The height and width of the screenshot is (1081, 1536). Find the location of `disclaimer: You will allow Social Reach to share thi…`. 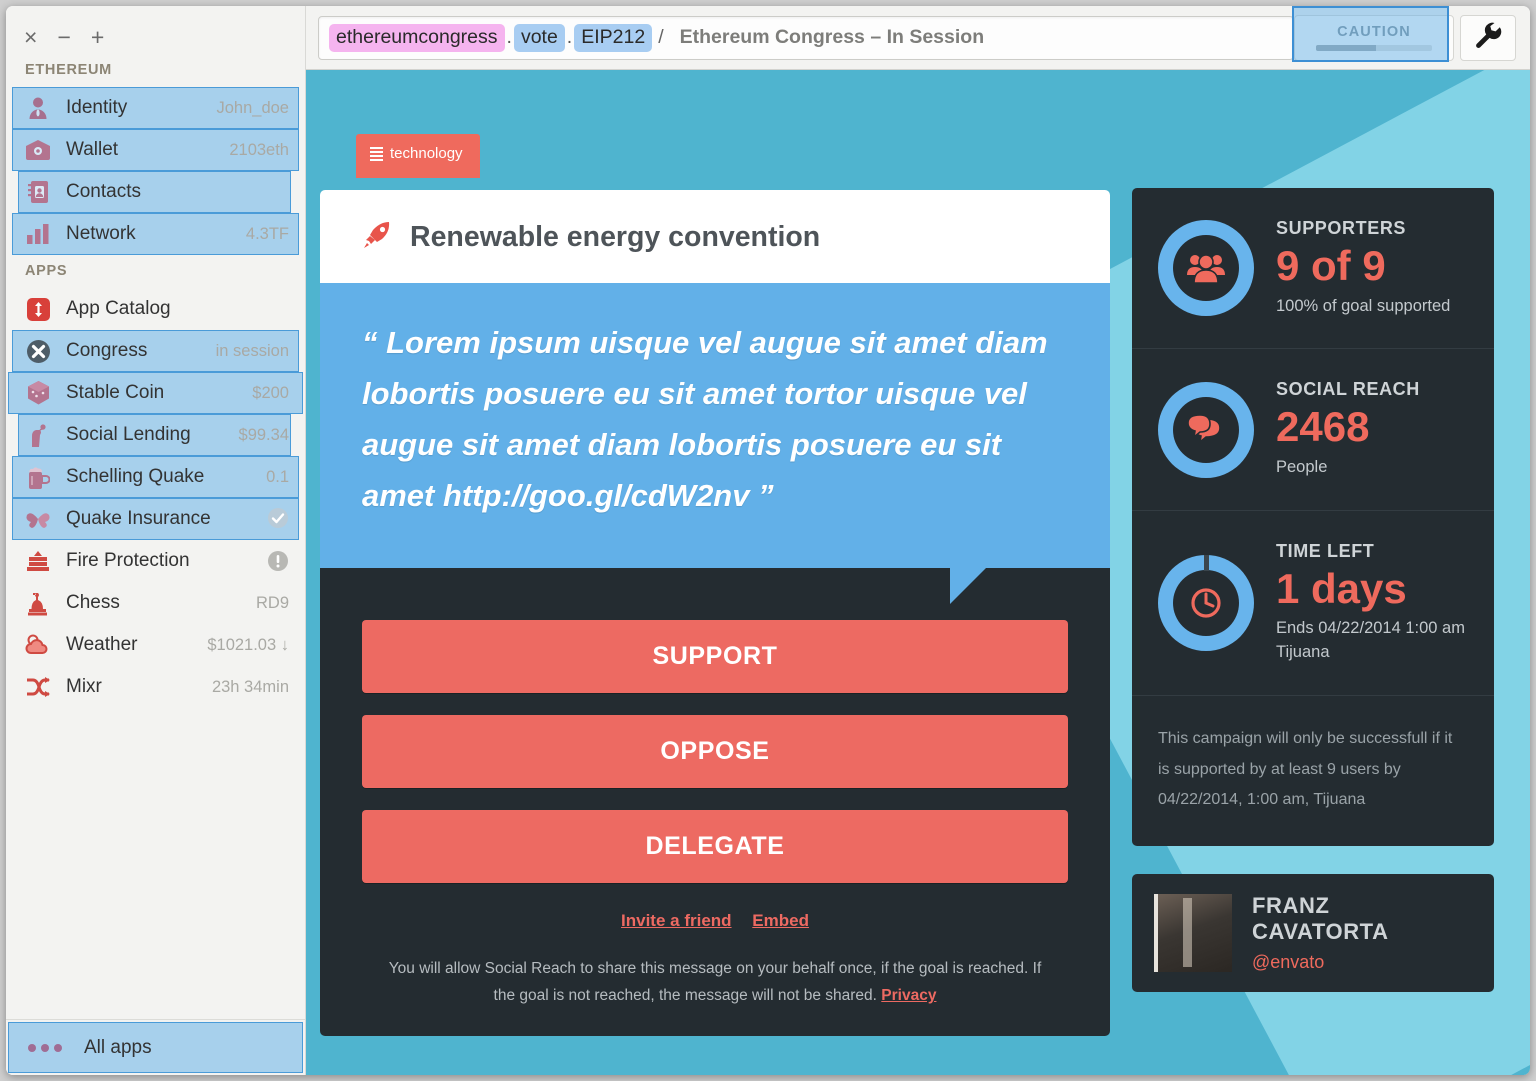

disclaimer: You will allow Social Reach to share thi… is located at coordinates (715, 983).